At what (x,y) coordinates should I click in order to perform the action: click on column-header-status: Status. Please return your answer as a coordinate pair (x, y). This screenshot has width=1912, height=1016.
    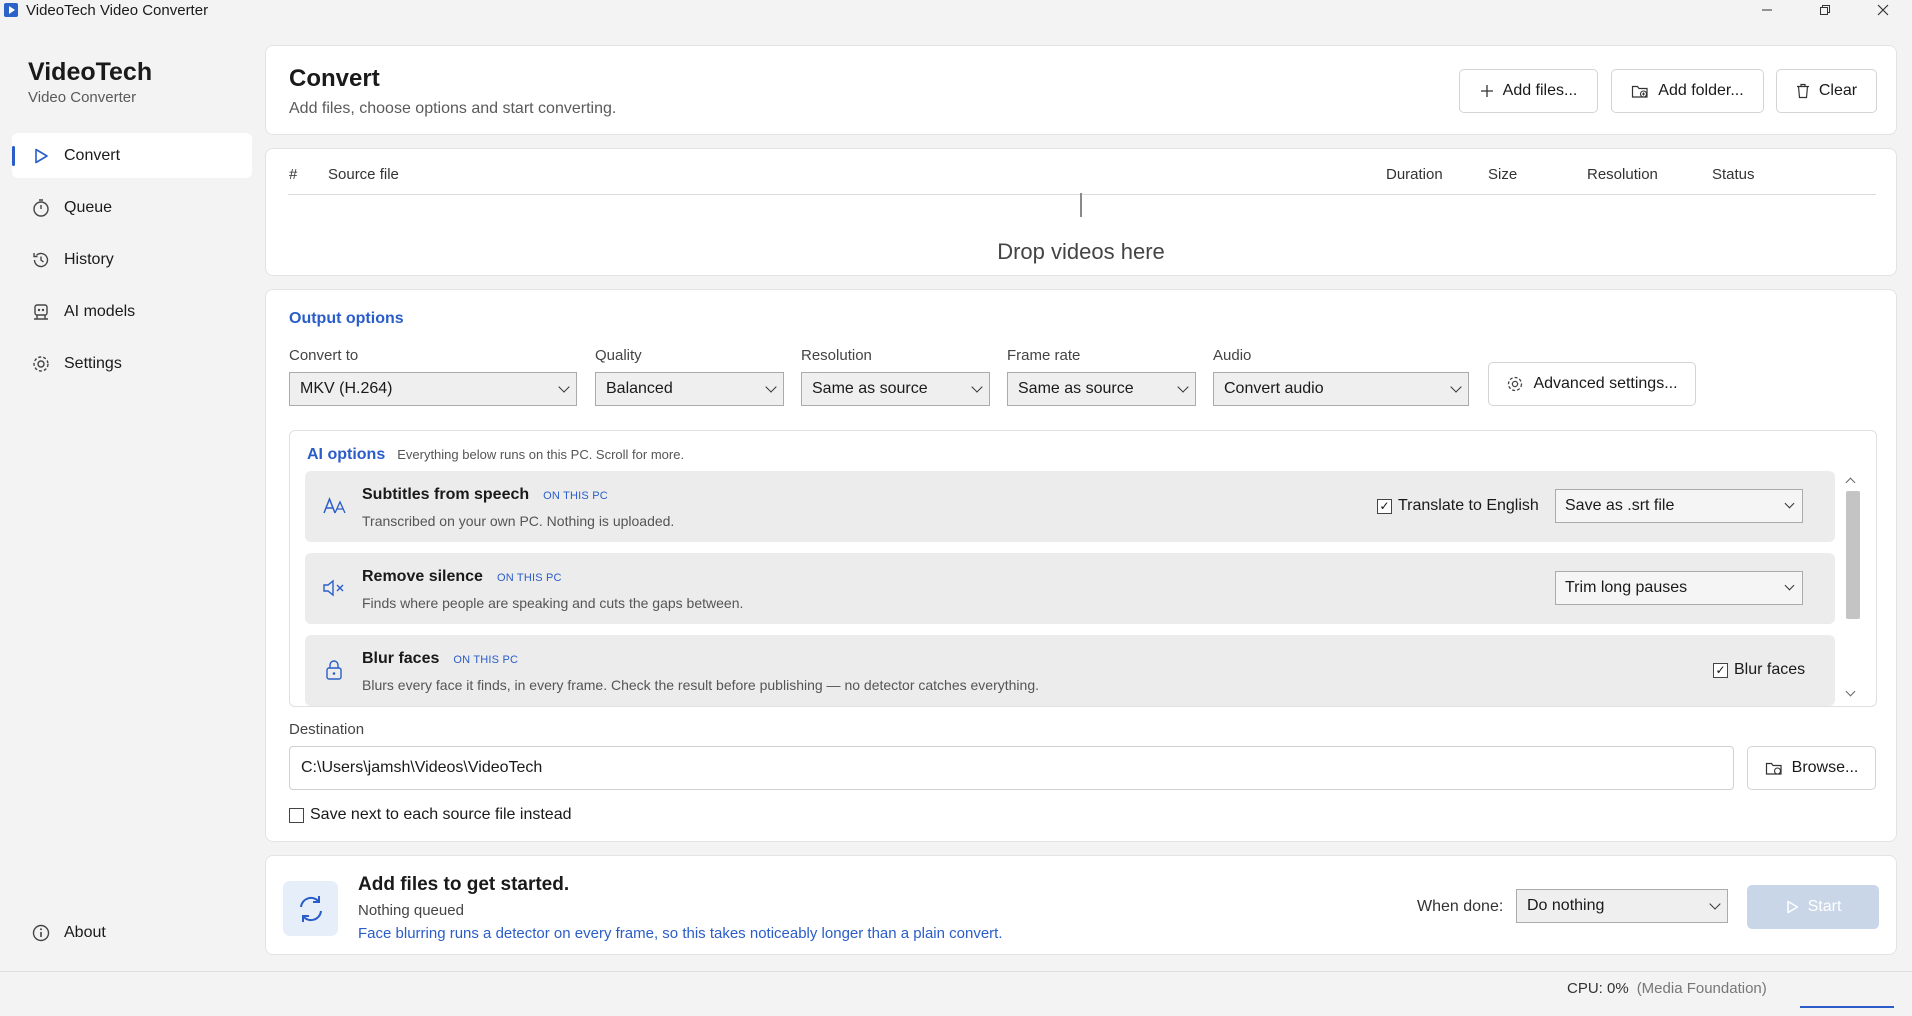
    Looking at the image, I should click on (1733, 174).